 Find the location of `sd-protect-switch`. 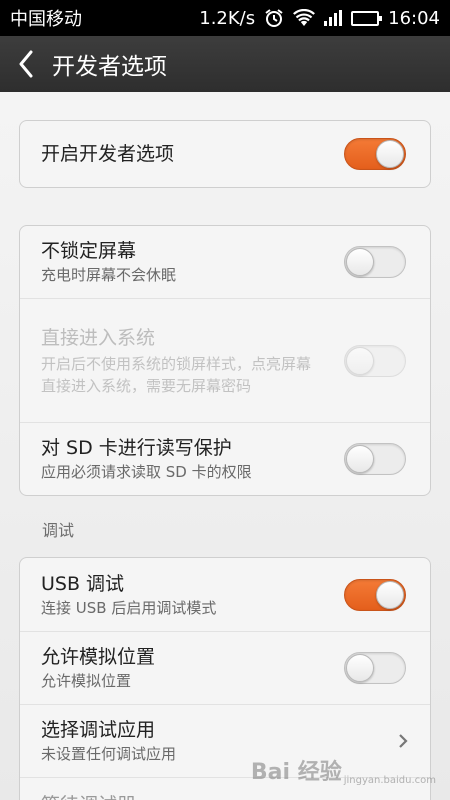

sd-protect-switch is located at coordinates (375, 459).